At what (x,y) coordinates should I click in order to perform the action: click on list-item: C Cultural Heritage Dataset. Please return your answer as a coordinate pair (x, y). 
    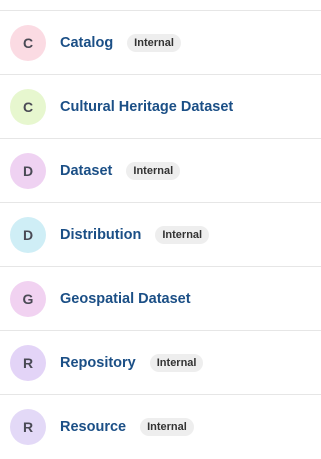
    Looking at the image, I should click on (160, 107).